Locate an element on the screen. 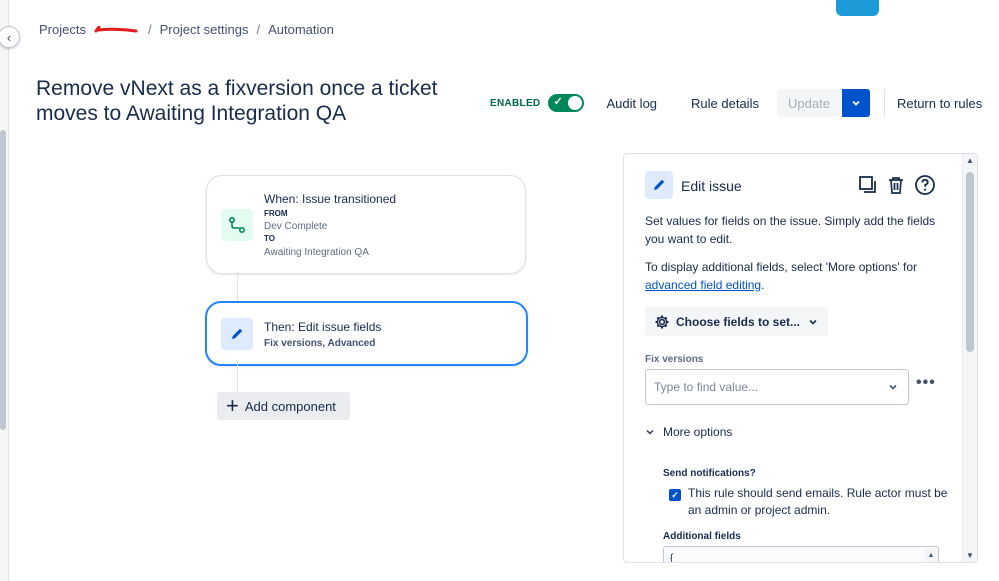 Image resolution: width=999 pixels, height=581 pixels. action-subtitle: Fix versions, Advanced is located at coordinates (320, 343).